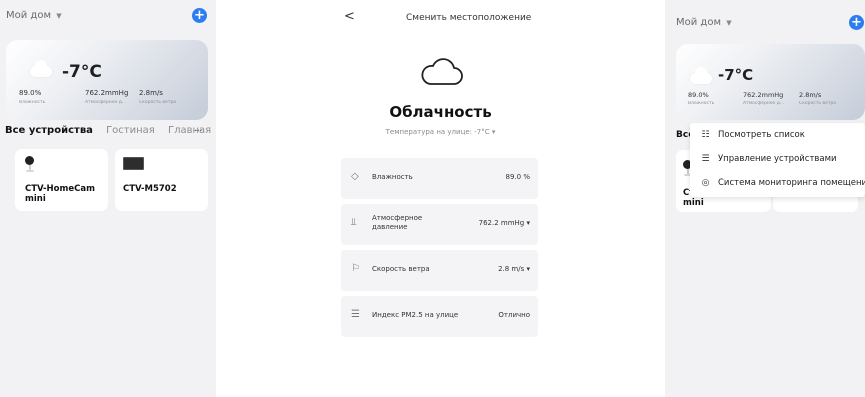 This screenshot has width=865, height=397. I want to click on tab-all-devices: Все устройства, so click(49, 130).